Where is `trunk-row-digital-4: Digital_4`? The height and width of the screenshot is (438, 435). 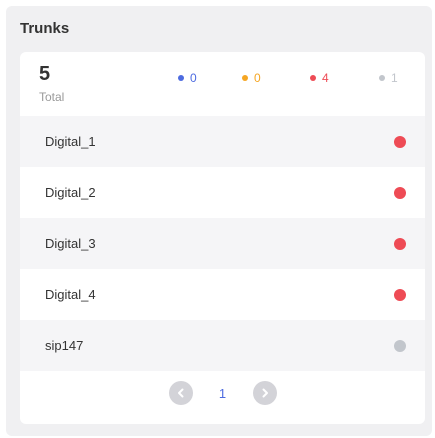 trunk-row-digital-4: Digital_4 is located at coordinates (222, 294).